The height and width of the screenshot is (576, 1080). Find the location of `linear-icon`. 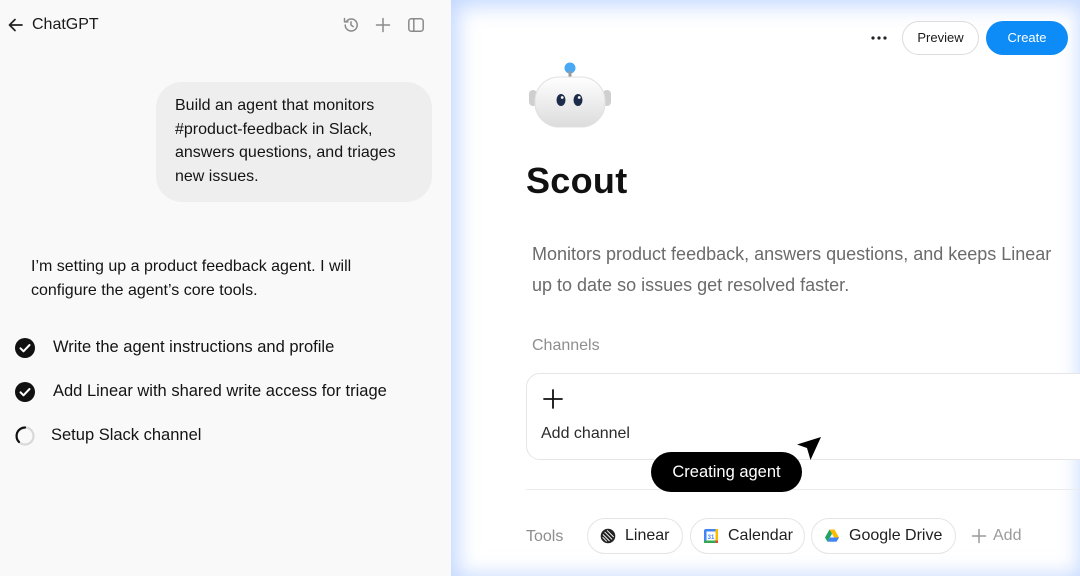

linear-icon is located at coordinates (608, 536).